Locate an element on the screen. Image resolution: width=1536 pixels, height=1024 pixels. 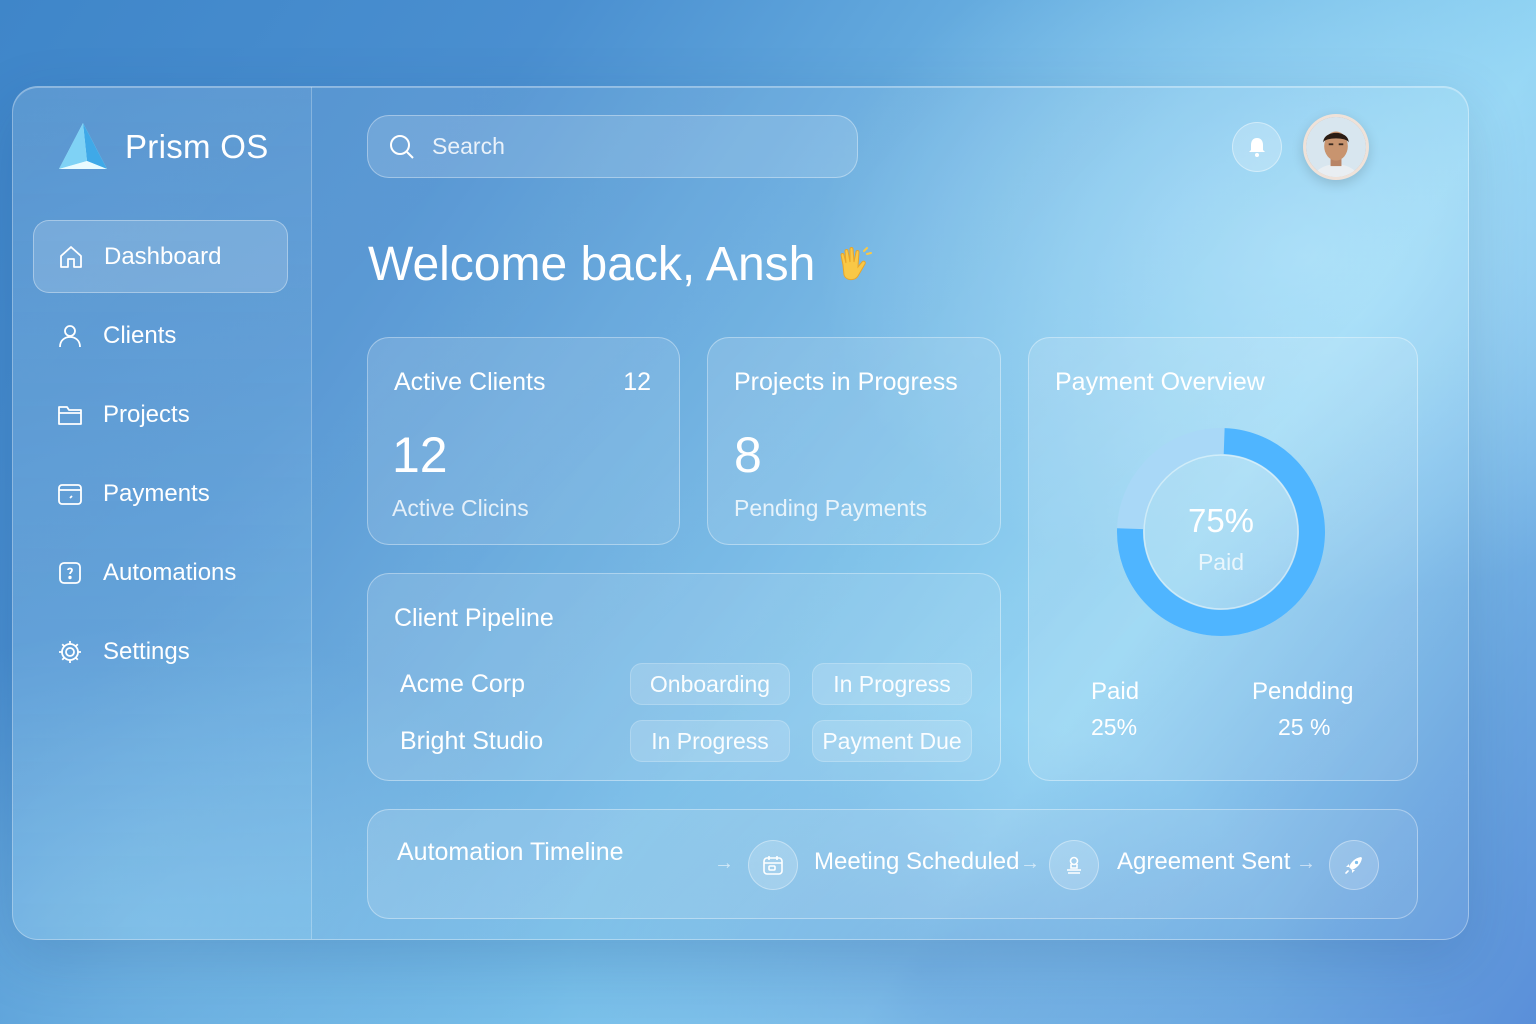
sidebar-item-payments: Payments is located at coordinates (160, 493).